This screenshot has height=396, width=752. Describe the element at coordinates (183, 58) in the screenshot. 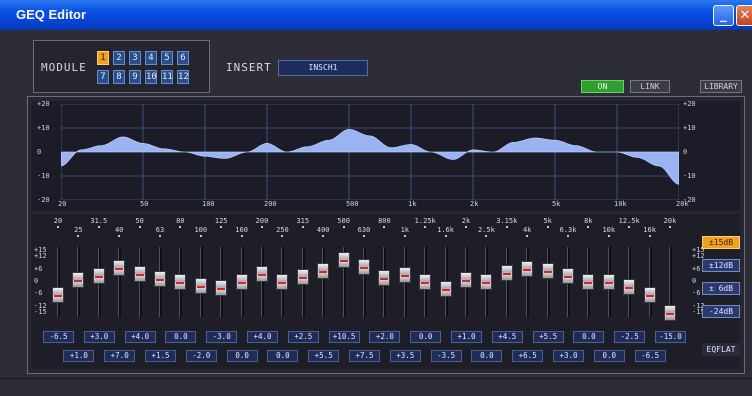

I see `module-button-6: 6` at that location.